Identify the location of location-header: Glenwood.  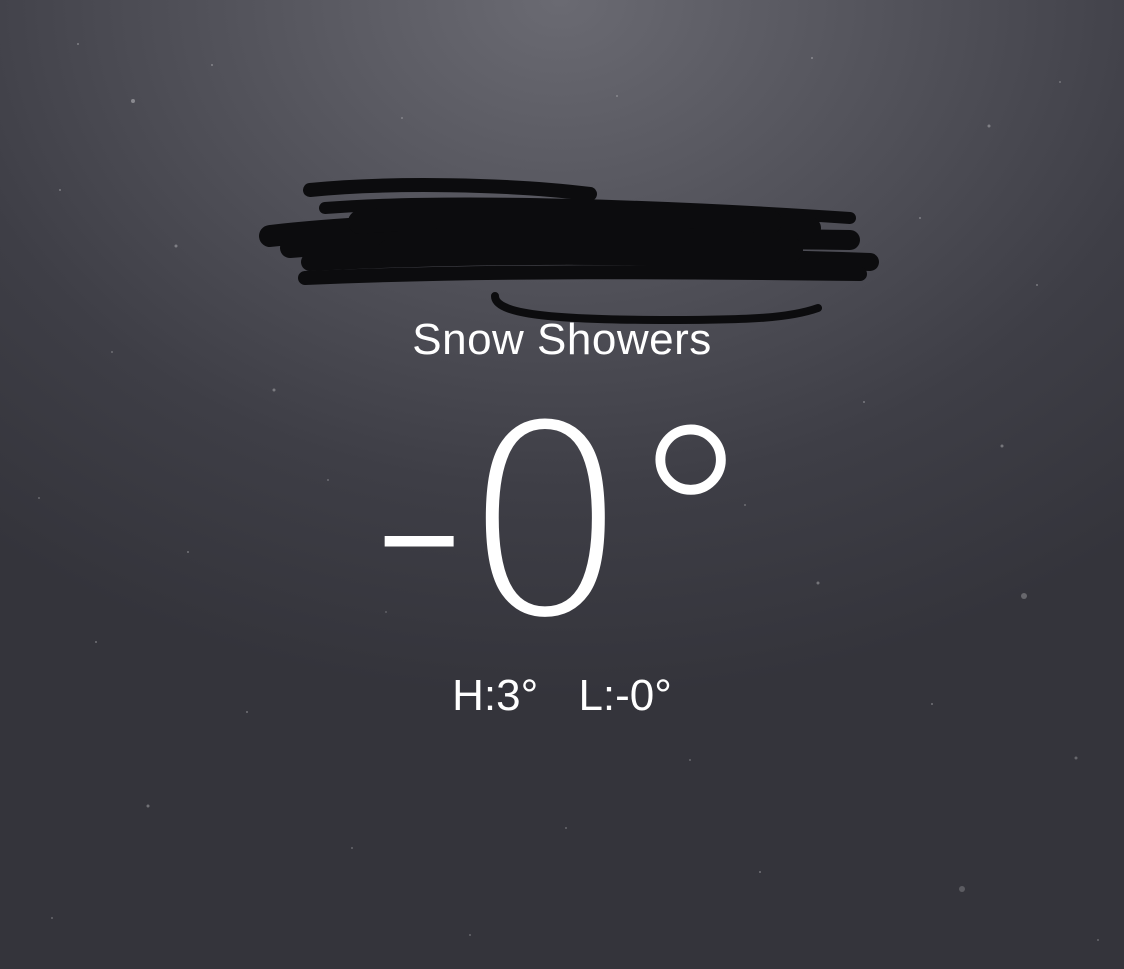
(565, 253).